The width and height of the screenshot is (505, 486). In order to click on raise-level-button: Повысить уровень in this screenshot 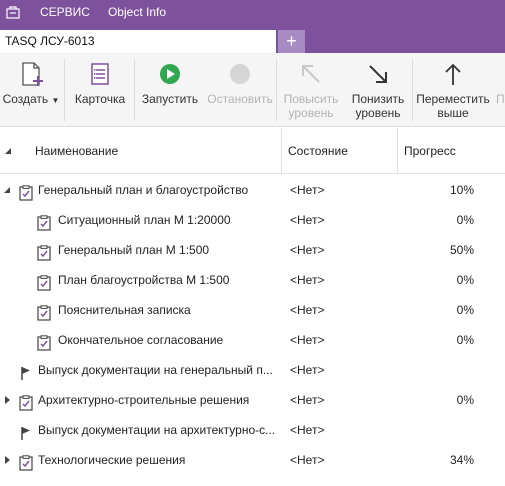, I will do `click(311, 90)`.